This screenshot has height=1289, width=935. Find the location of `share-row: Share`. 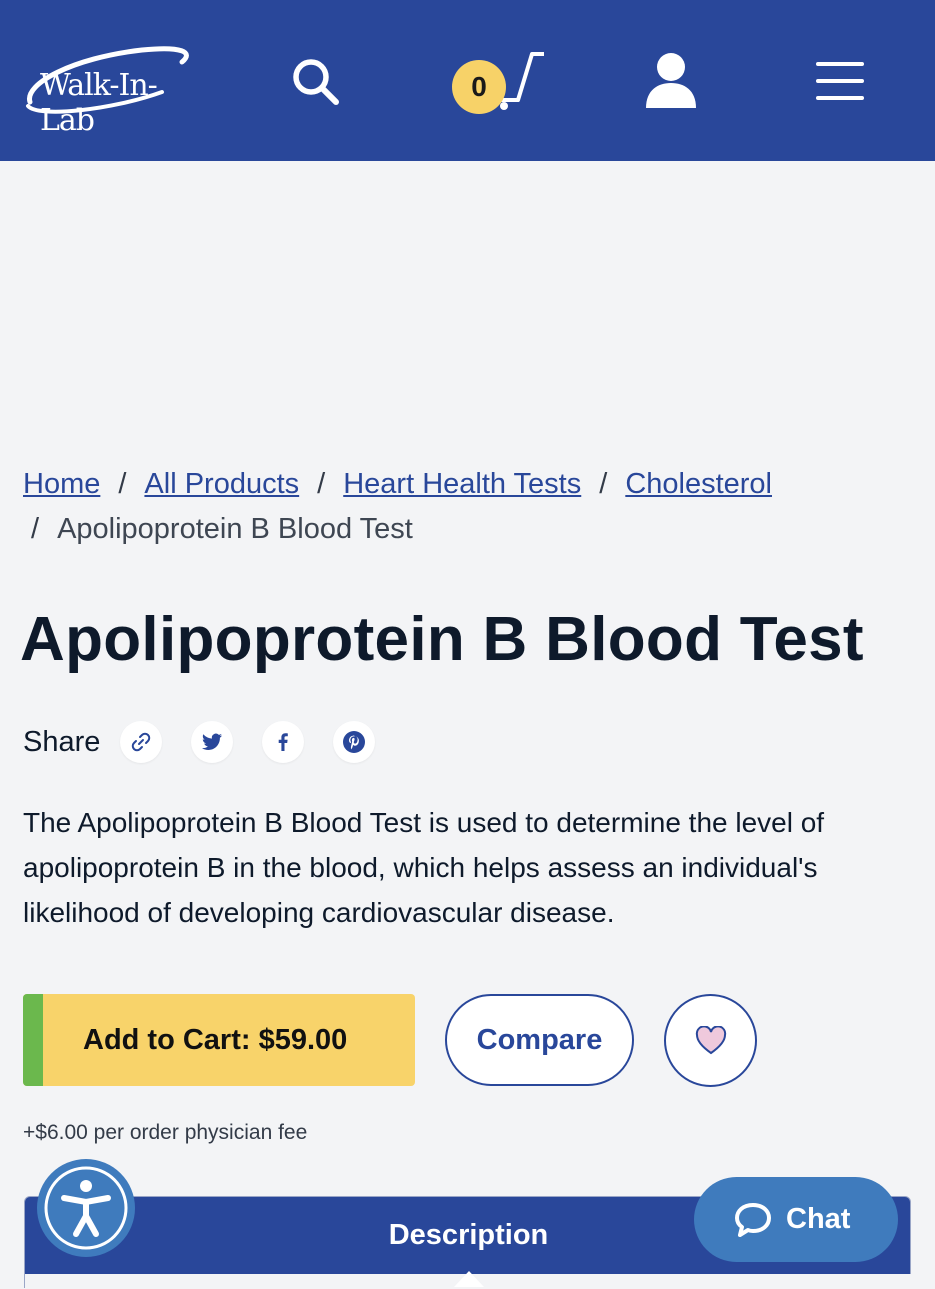

share-row: Share is located at coordinates (213, 742).